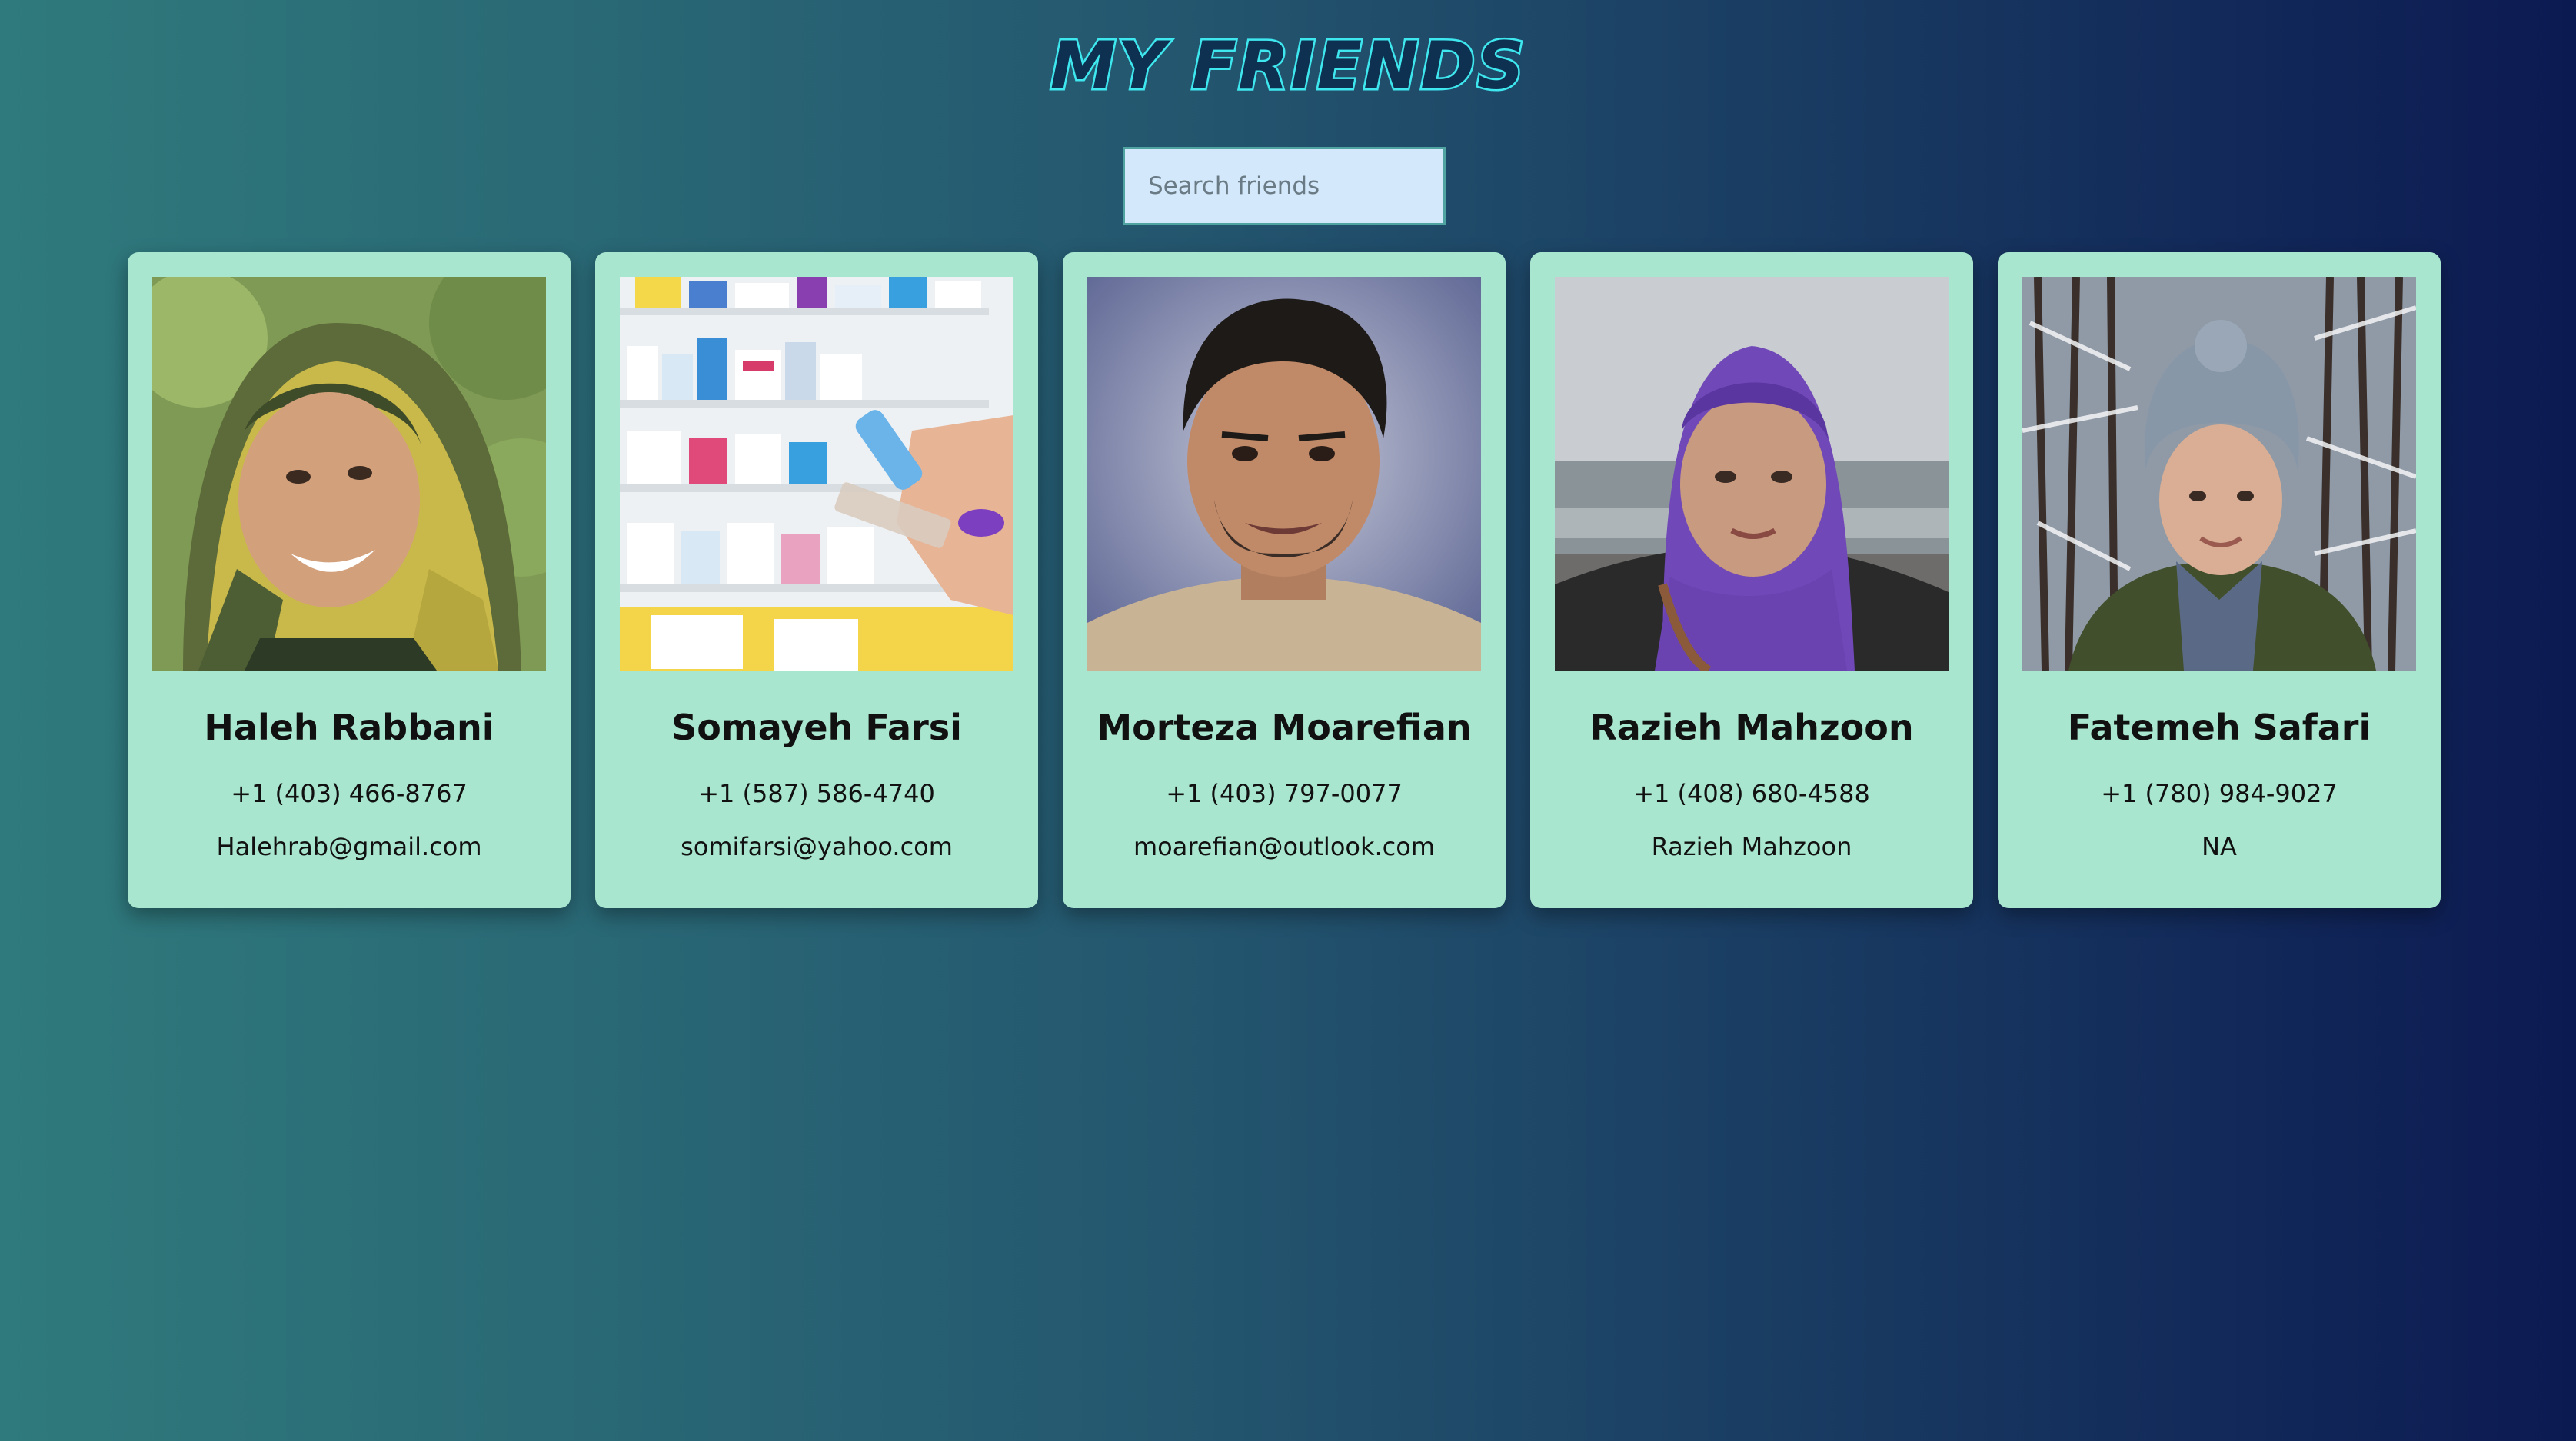 The height and width of the screenshot is (1441, 2576). I want to click on friend-name: Fatemeh Safari, so click(2219, 727).